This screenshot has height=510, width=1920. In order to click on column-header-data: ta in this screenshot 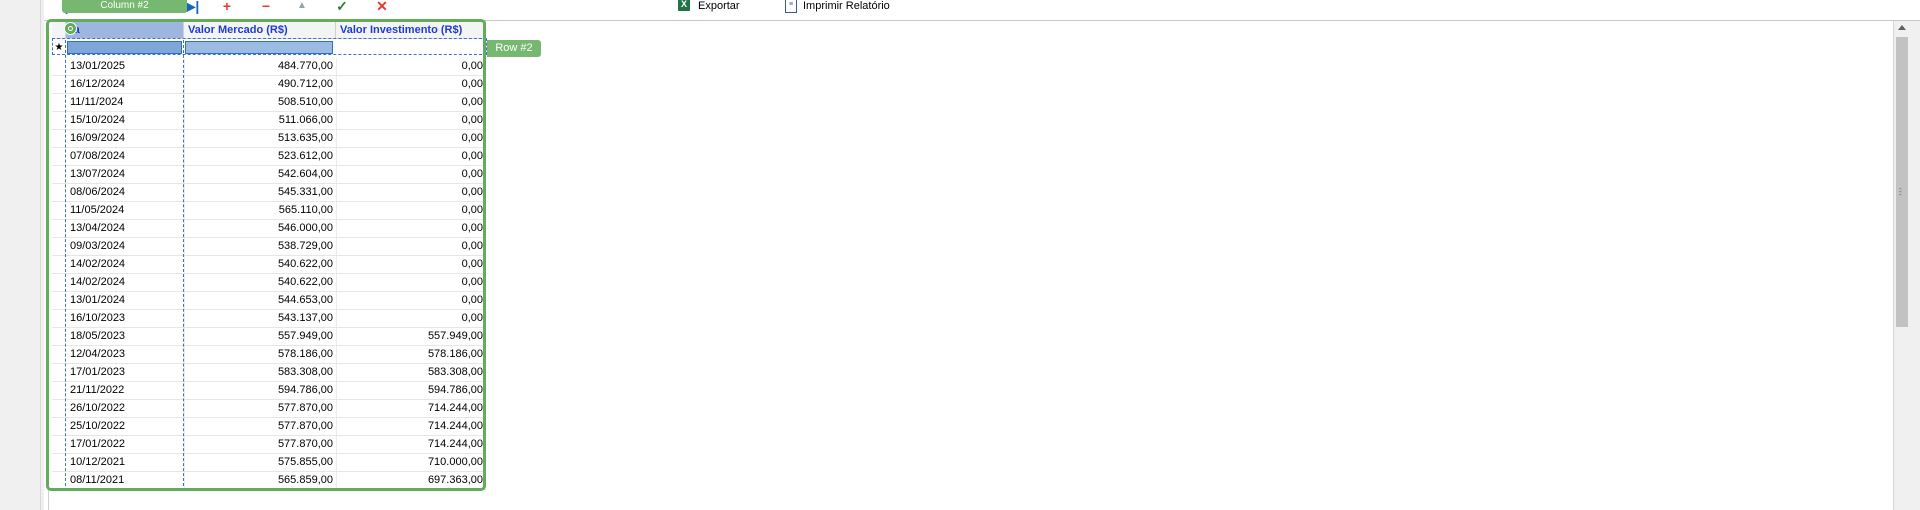, I will do `click(125, 30)`.